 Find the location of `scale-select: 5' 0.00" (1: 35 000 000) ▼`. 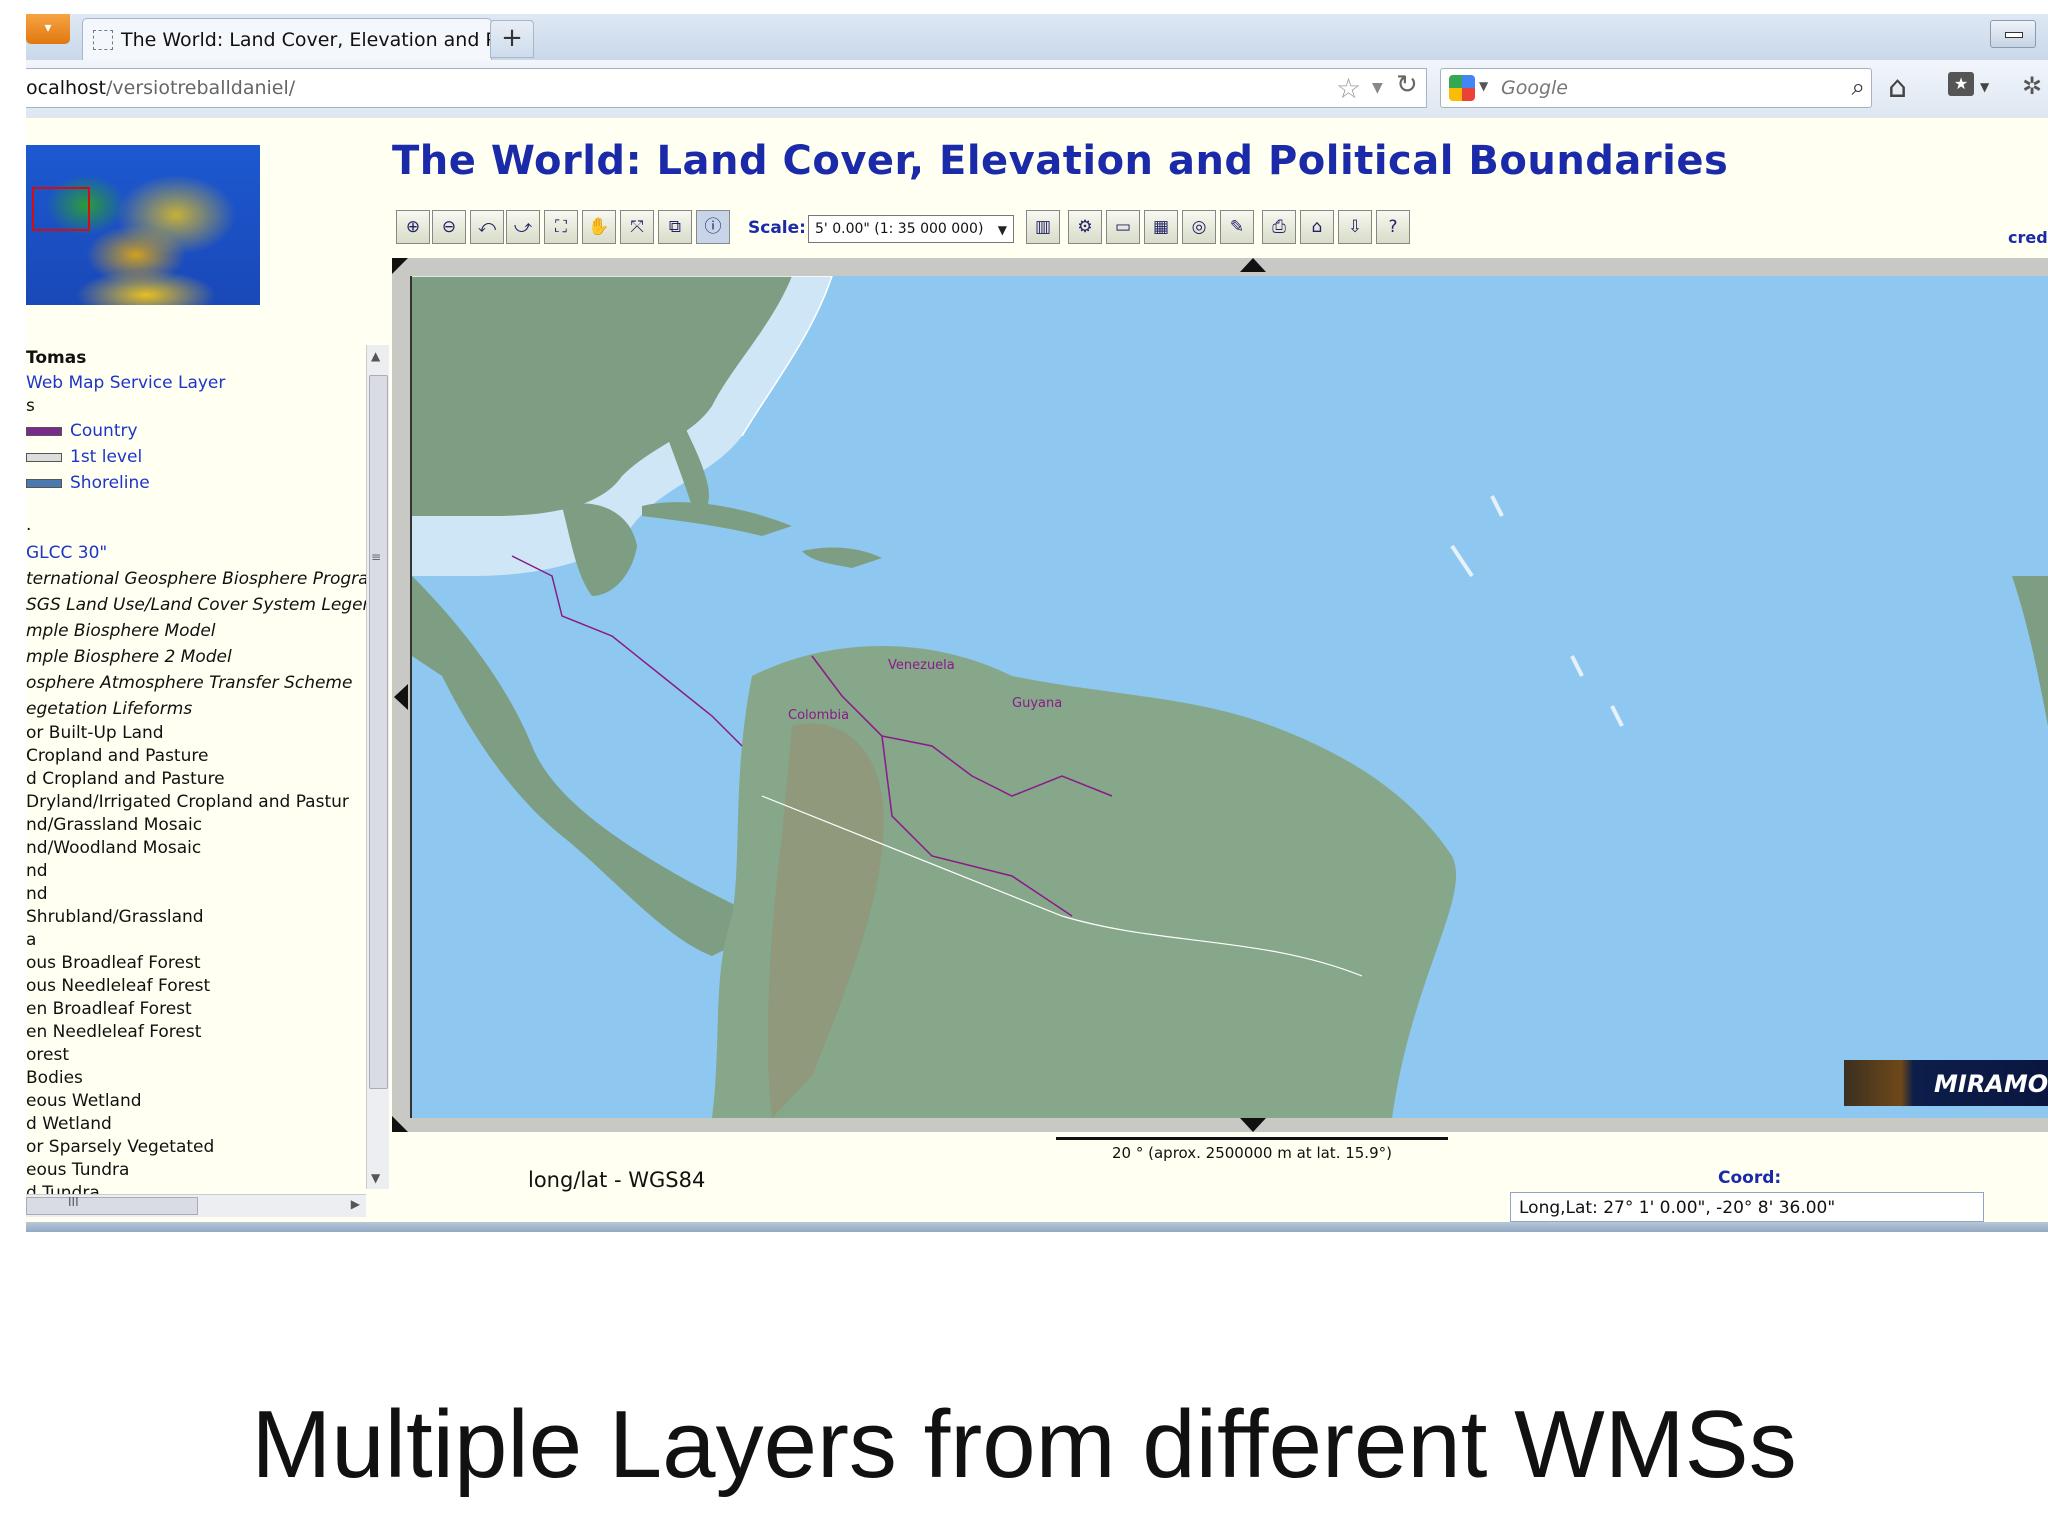

scale-select: 5' 0.00" (1: 35 000 000) ▼ is located at coordinates (911, 229).